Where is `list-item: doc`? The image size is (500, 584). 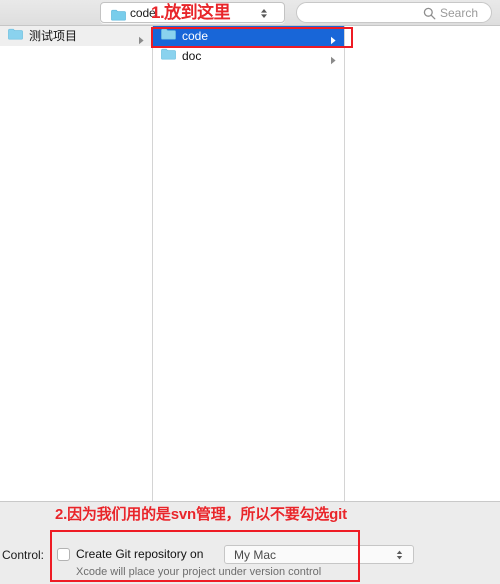 list-item: doc is located at coordinates (248, 56).